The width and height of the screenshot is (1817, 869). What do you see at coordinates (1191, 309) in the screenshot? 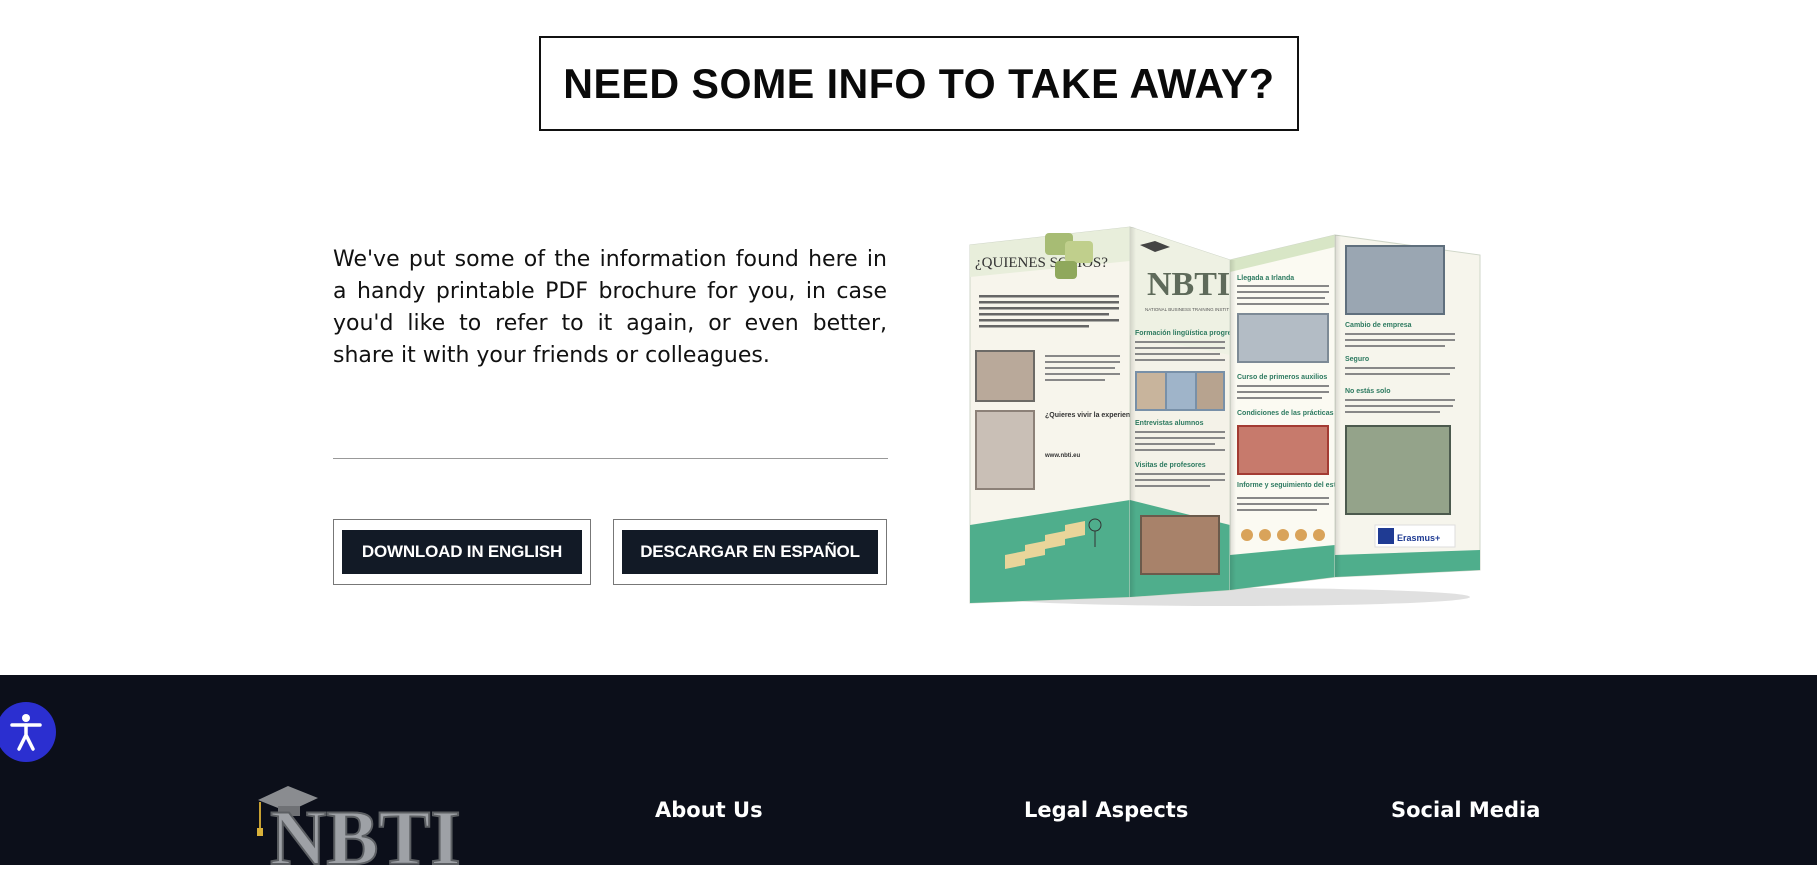
I see `brochure-logo-subtext: NATIONAL BUSINESS TRAINING INSTITUTE` at bounding box center [1191, 309].